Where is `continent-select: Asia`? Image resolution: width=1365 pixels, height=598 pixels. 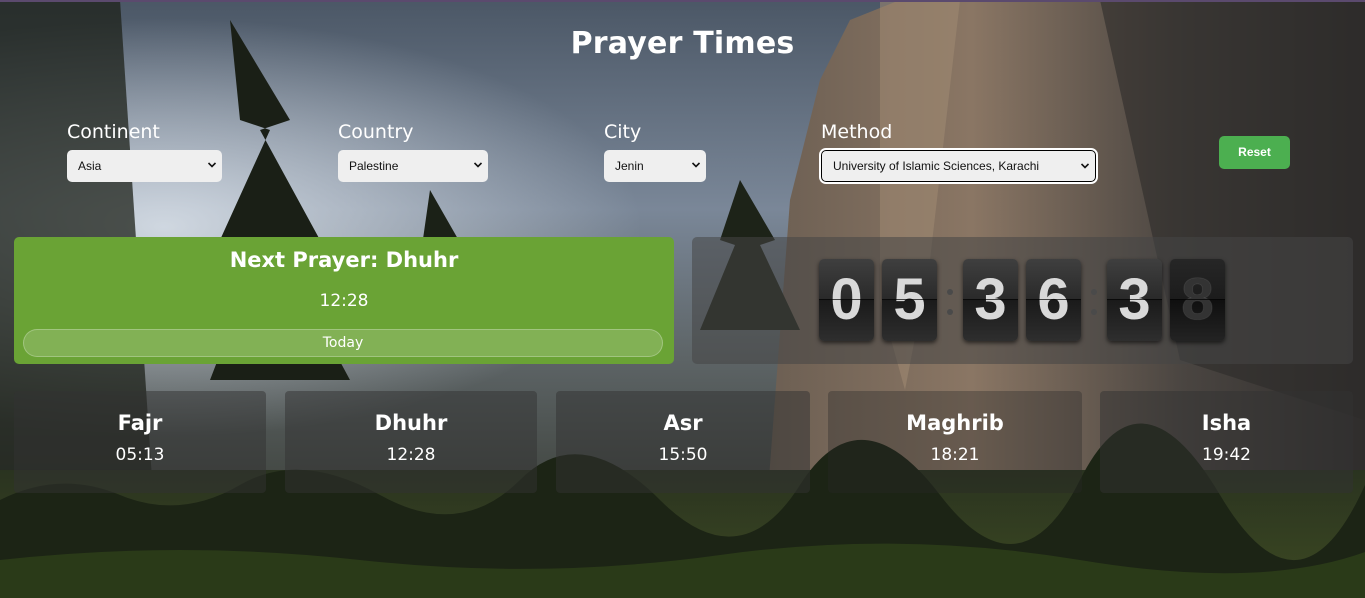
continent-select: Asia is located at coordinates (144, 166).